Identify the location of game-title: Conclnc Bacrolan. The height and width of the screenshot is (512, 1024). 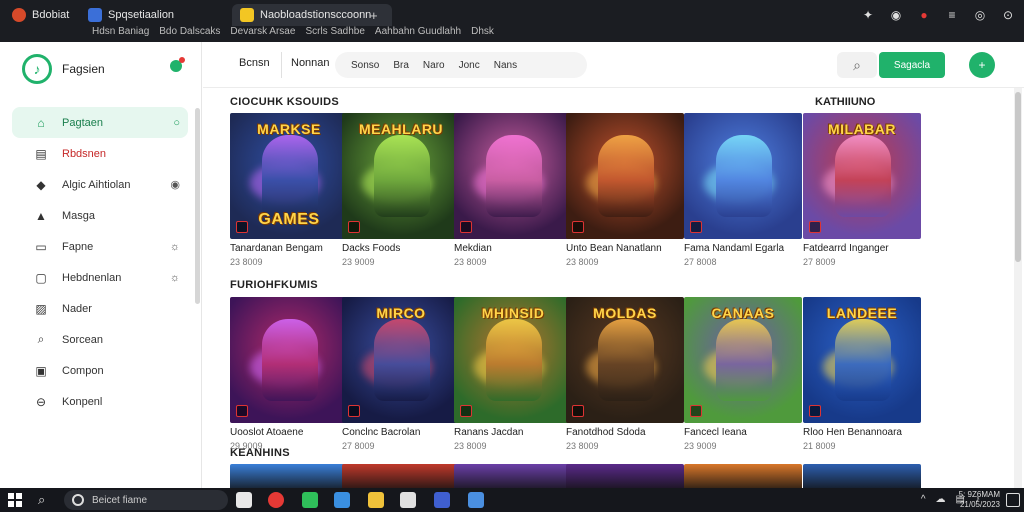
(401, 432).